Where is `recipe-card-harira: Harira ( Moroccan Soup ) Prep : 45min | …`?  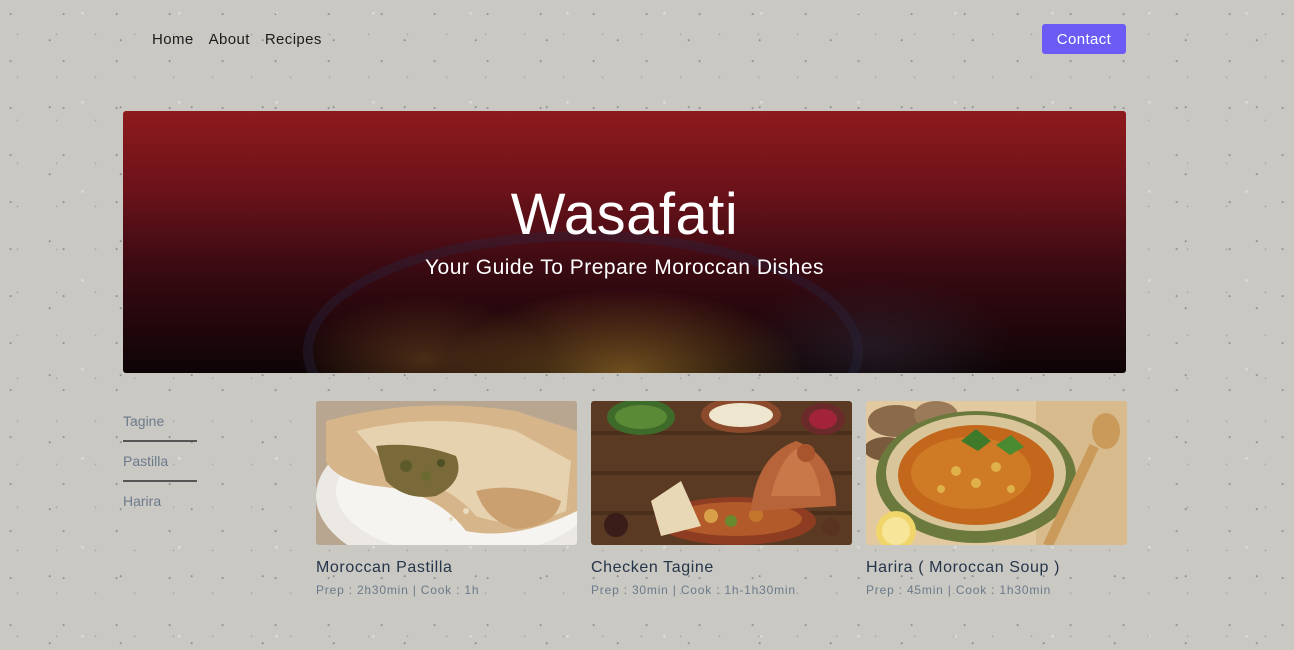
recipe-card-harira: Harira ( Moroccan Soup ) Prep : 45min | … is located at coordinates (996, 499).